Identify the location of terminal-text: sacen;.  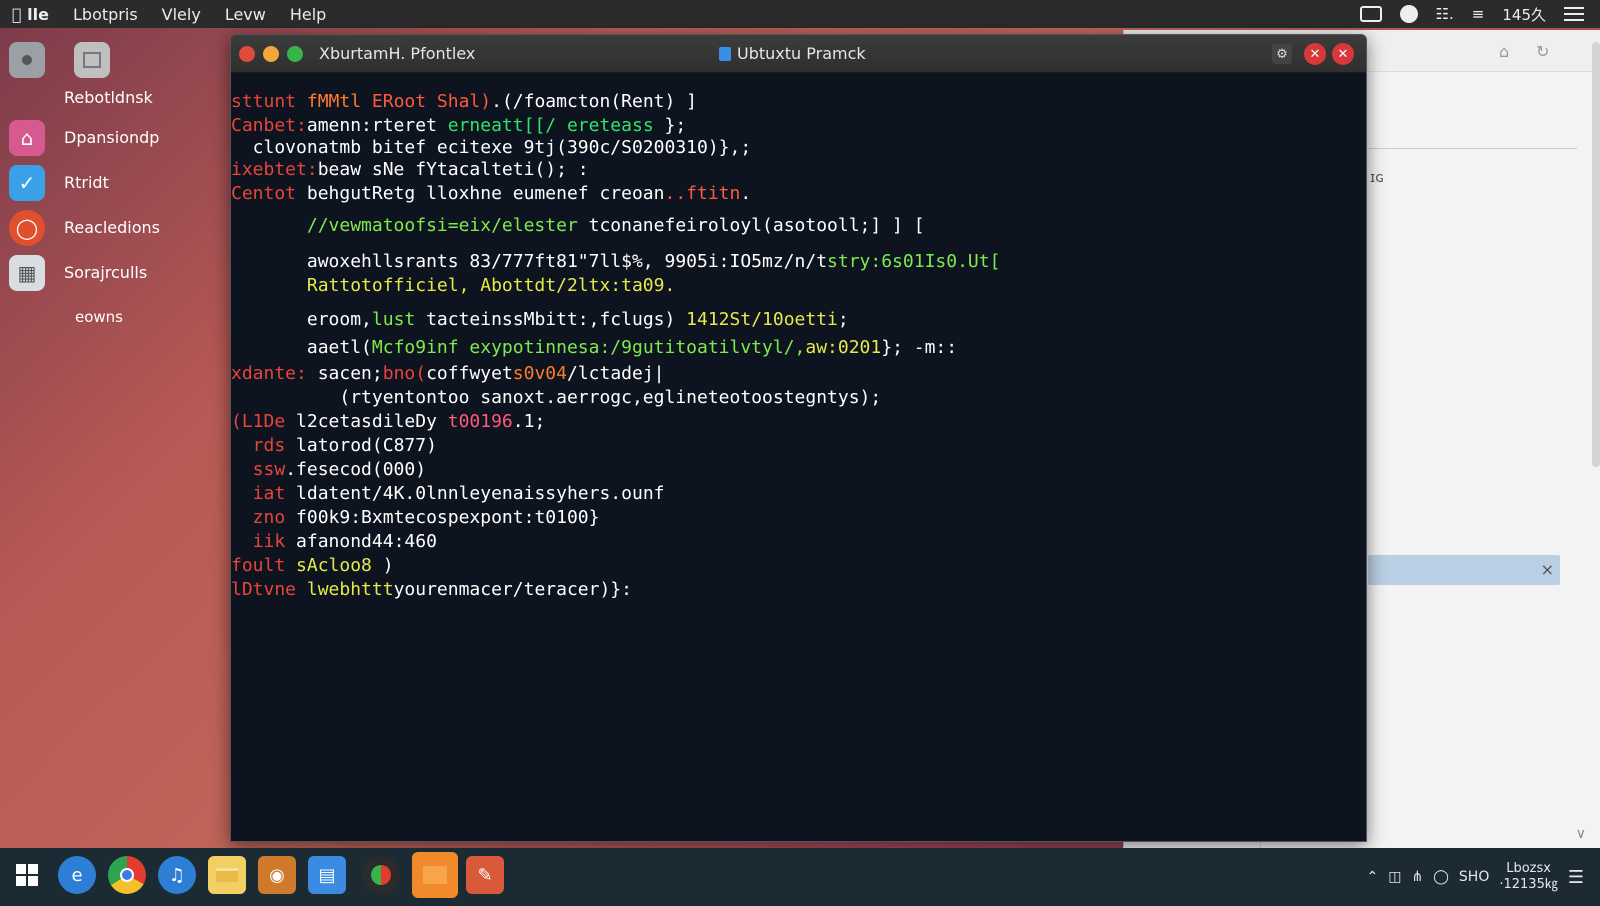
(350, 373).